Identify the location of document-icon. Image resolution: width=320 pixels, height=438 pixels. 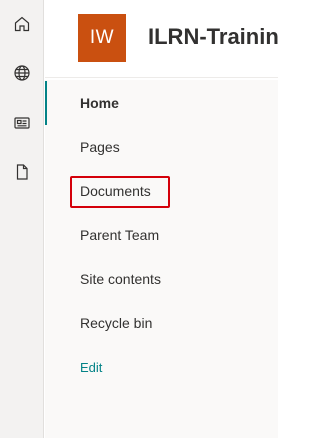
(22, 172).